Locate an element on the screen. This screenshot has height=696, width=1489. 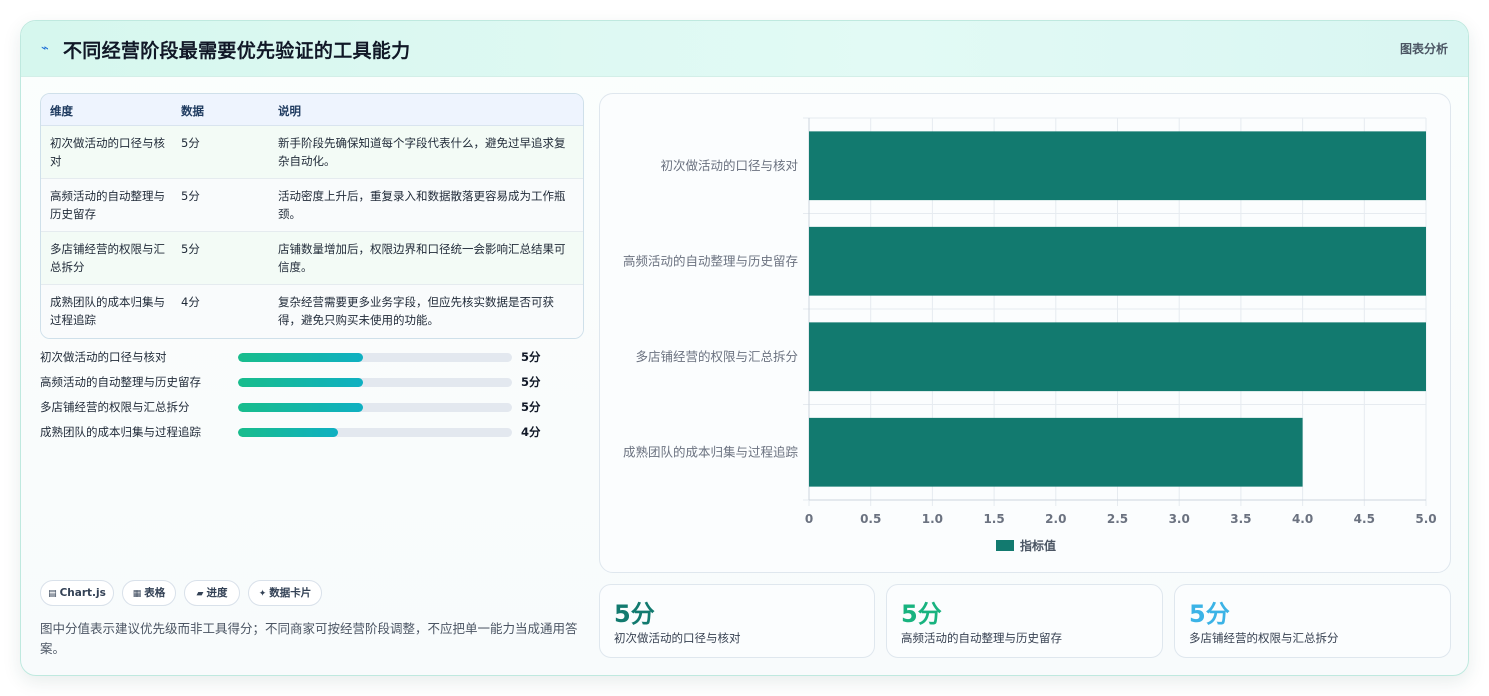
y-tick-label: 初次做活动的口径与核对 is located at coordinates (729, 165).